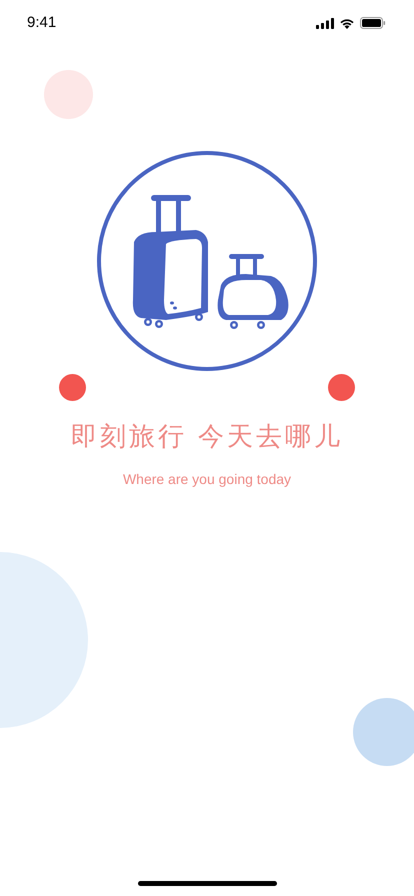 The height and width of the screenshot is (896, 414). What do you see at coordinates (207, 479) in the screenshot?
I see `subtitle: Where are you going today` at bounding box center [207, 479].